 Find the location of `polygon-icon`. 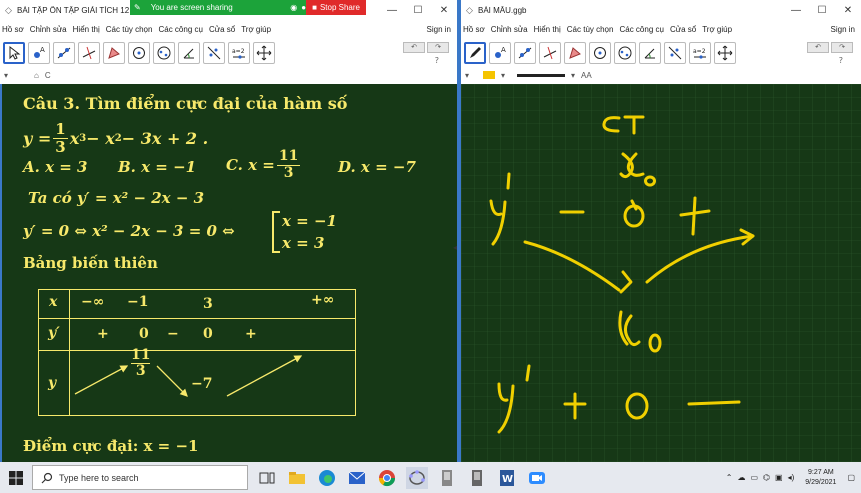

polygon-icon is located at coordinates (114, 53).